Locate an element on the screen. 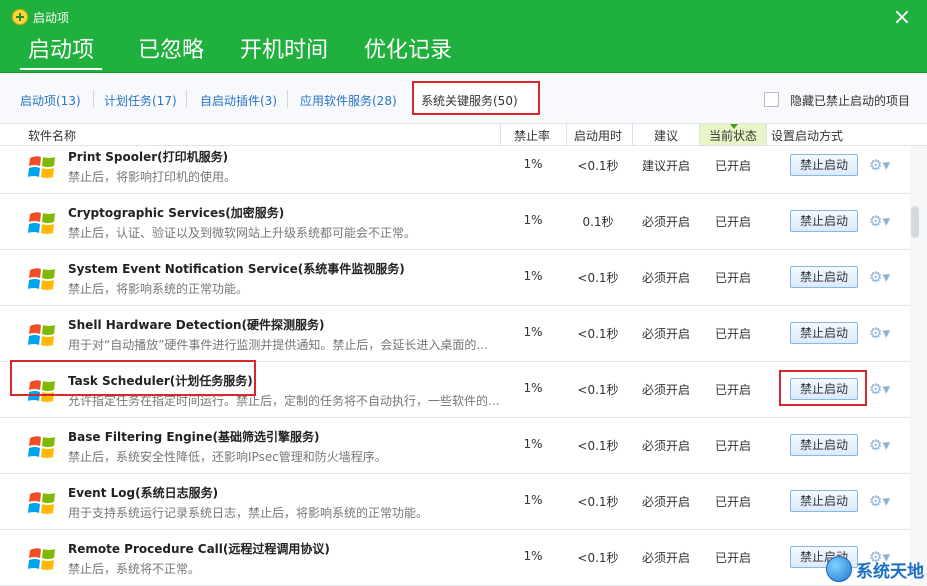  column-disable-rate: 禁止率 is located at coordinates (532, 135).